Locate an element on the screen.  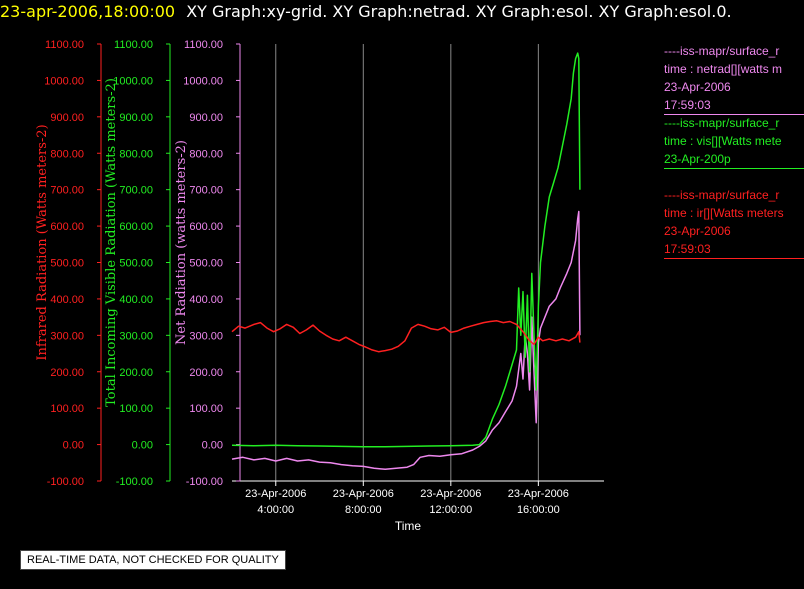
x-axis-label: Time is located at coordinates (408, 526).